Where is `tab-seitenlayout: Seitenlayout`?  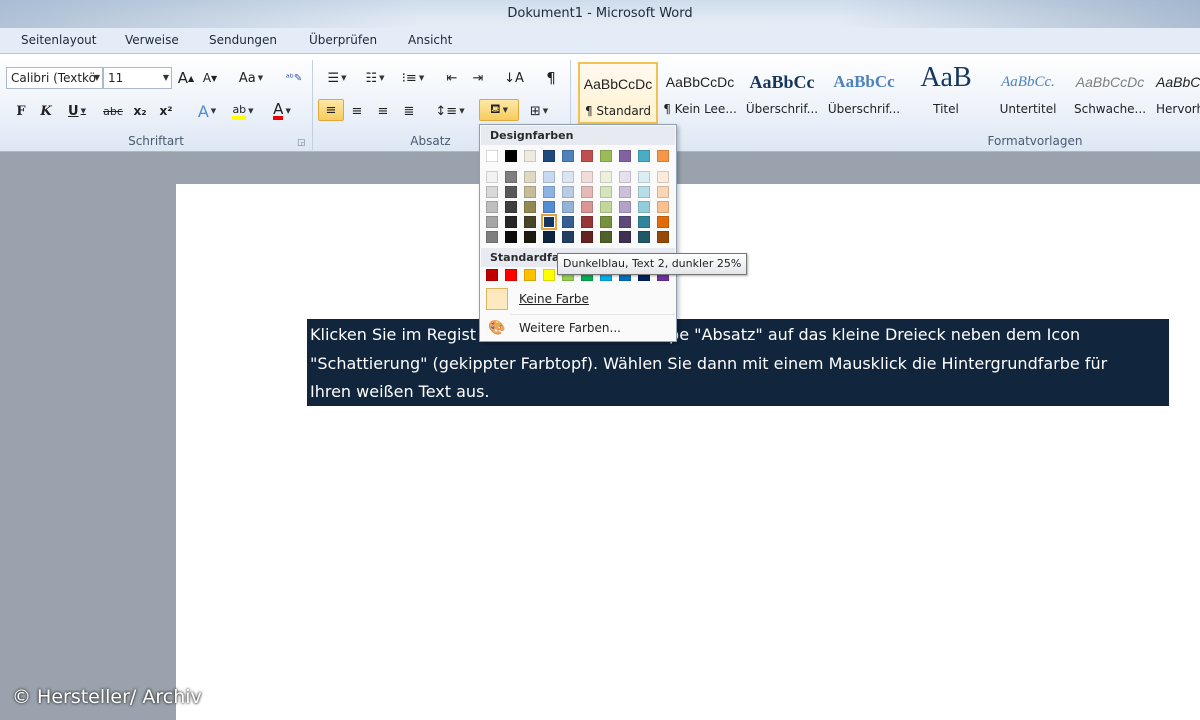 tab-seitenlayout: Seitenlayout is located at coordinates (58, 40).